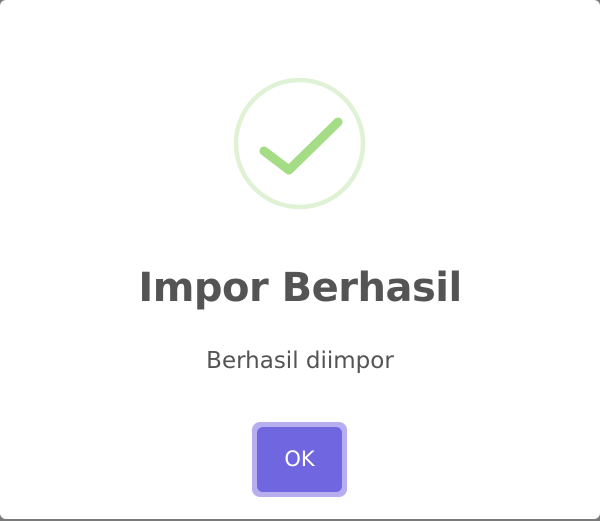 The height and width of the screenshot is (521, 600). What do you see at coordinates (299, 143) in the screenshot?
I see `success-check-icon` at bounding box center [299, 143].